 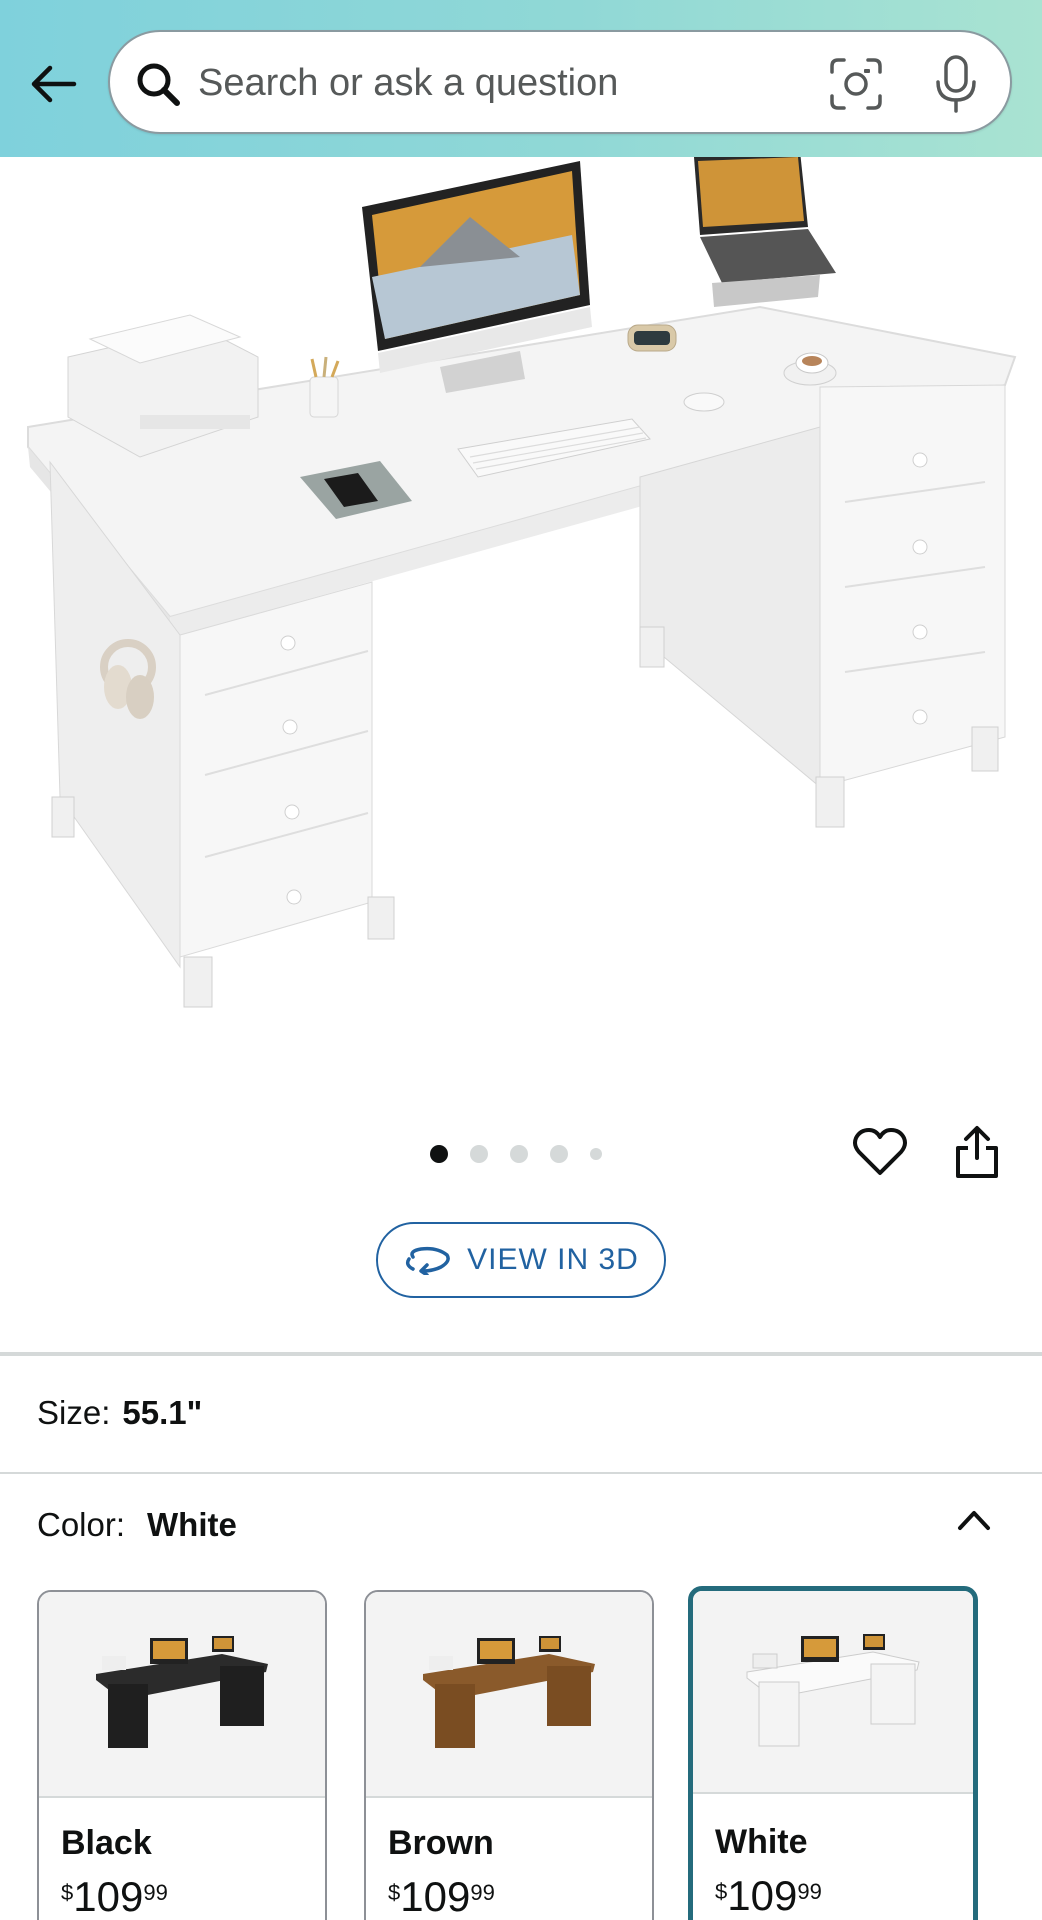 I want to click on view-in-3d-label: VIEW IN 3D, so click(x=553, y=1259).